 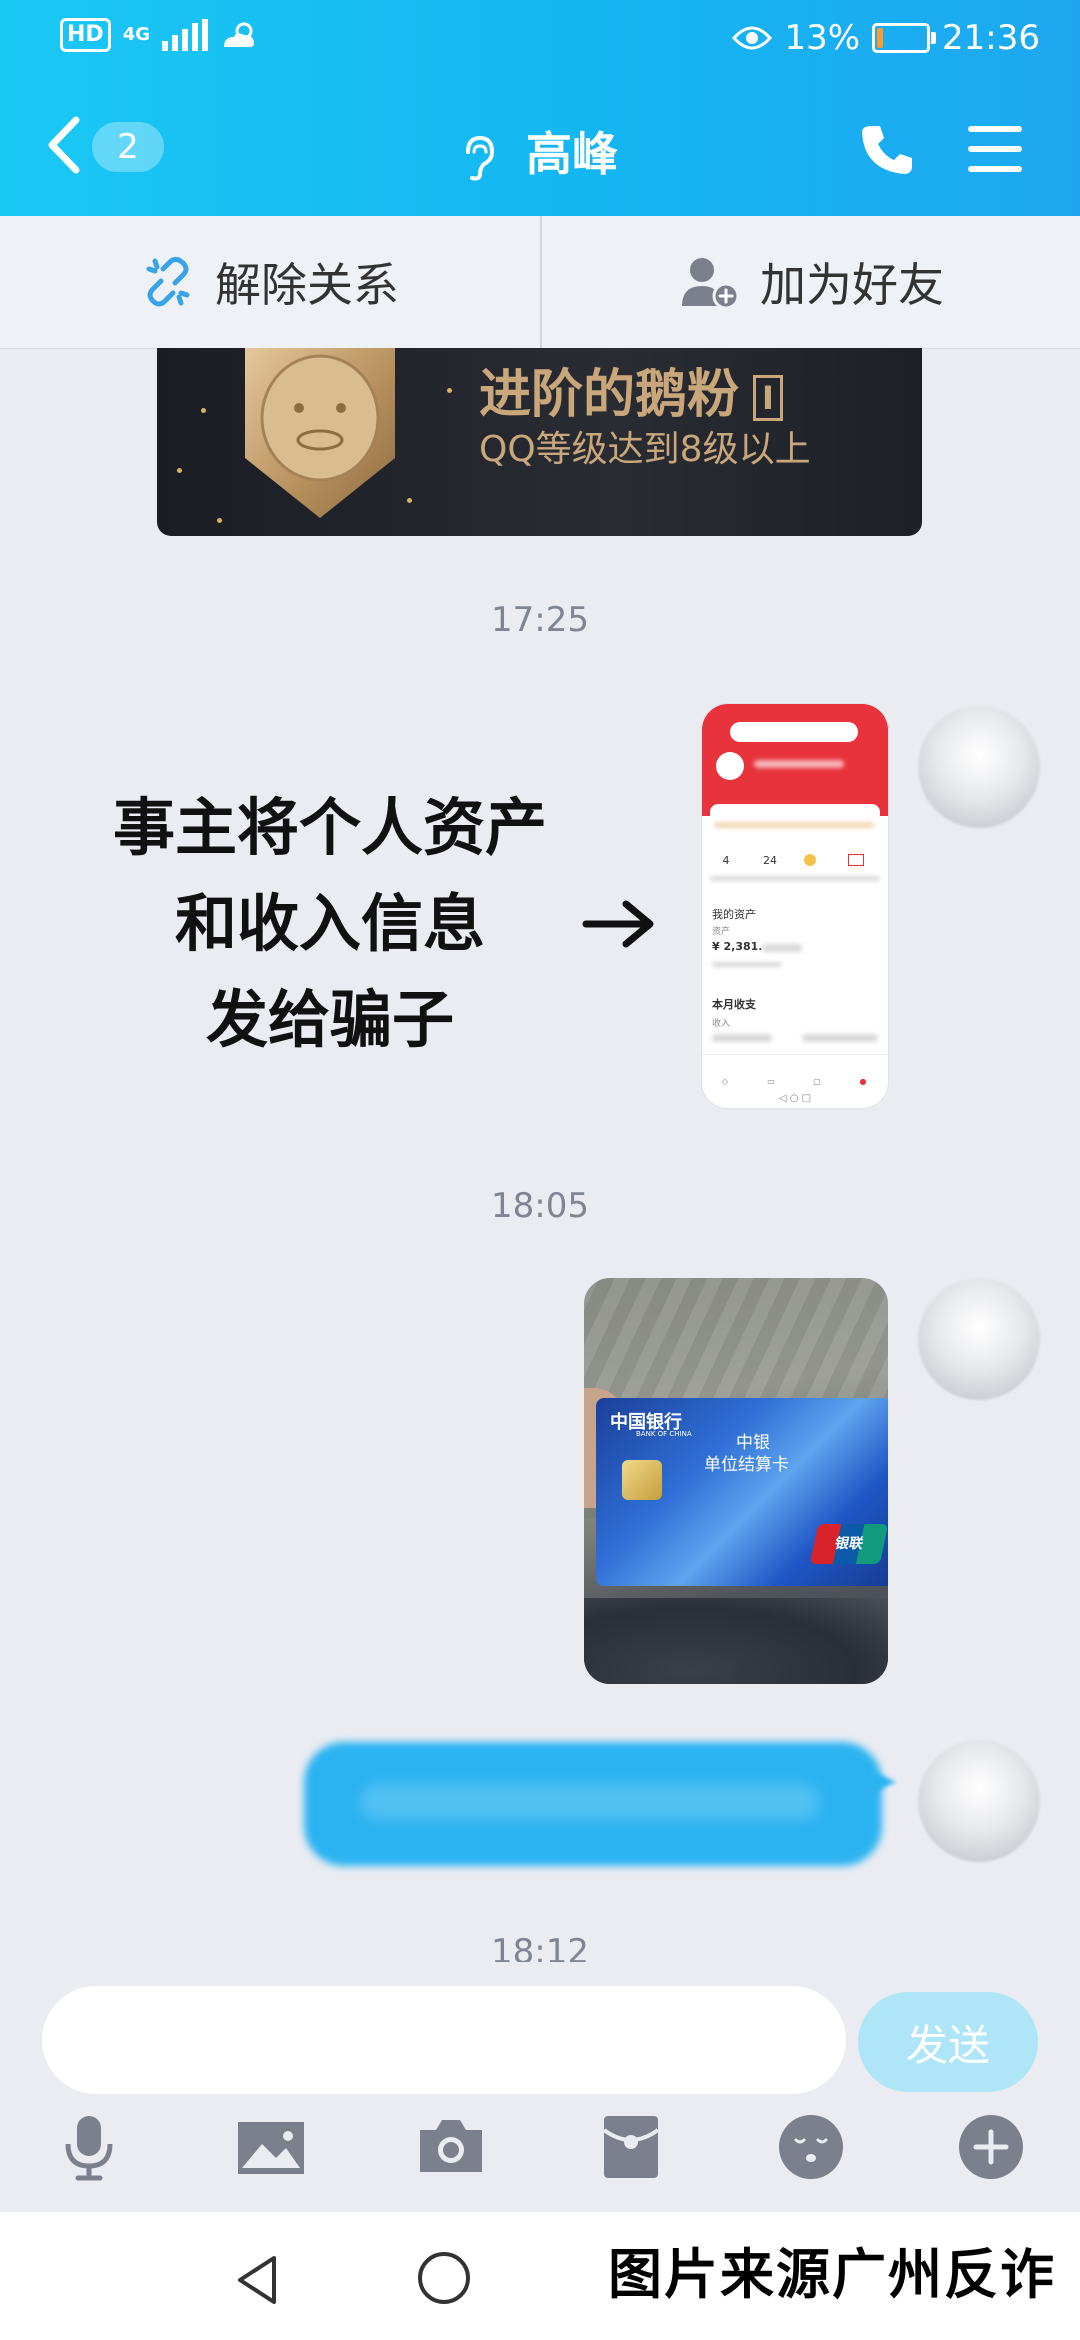 What do you see at coordinates (271, 2147) in the screenshot?
I see `image-icon` at bounding box center [271, 2147].